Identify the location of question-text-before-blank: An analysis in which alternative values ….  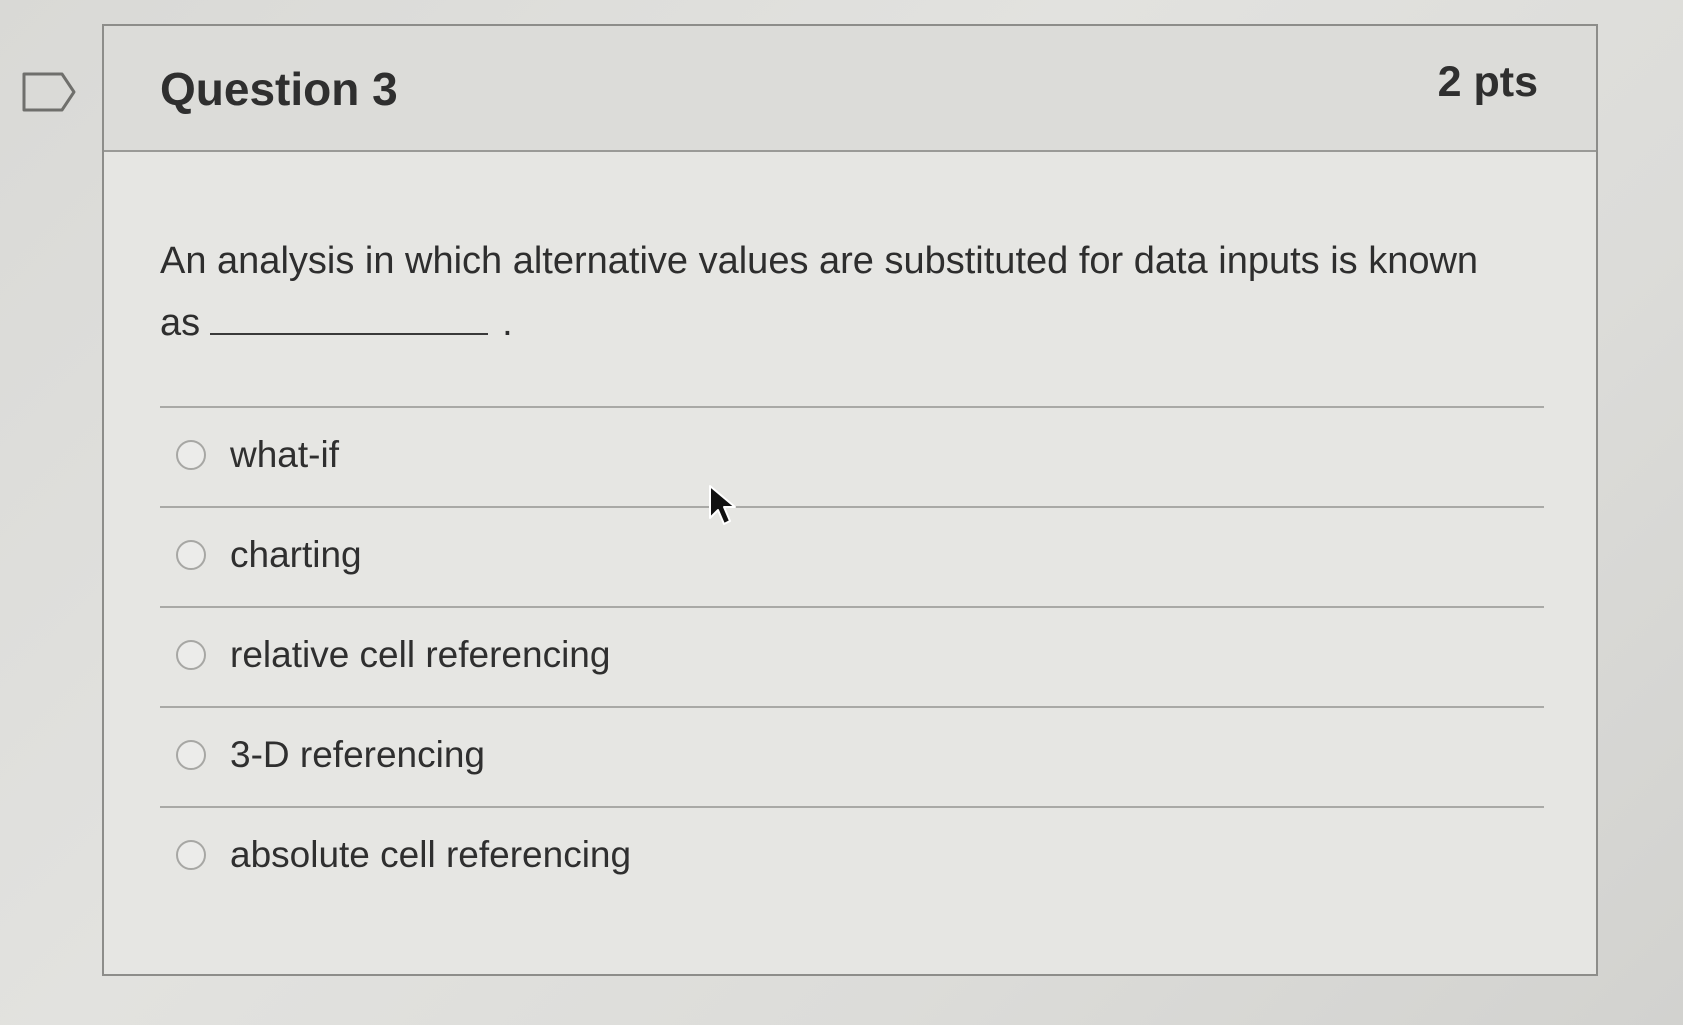
(819, 292).